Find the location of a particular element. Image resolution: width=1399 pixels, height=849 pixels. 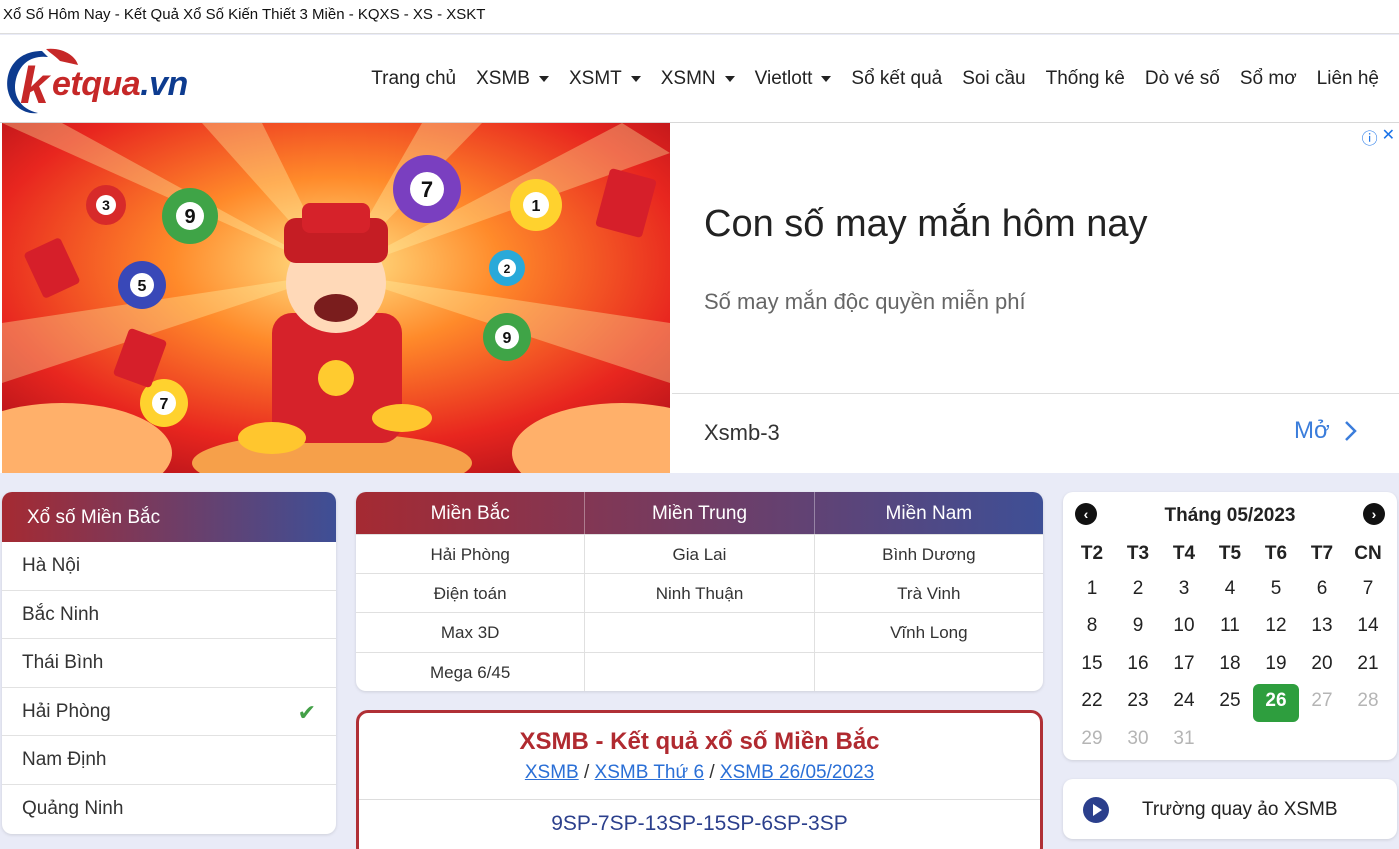

ad-info-controls: ⓘ ✕ is located at coordinates (1378, 137).